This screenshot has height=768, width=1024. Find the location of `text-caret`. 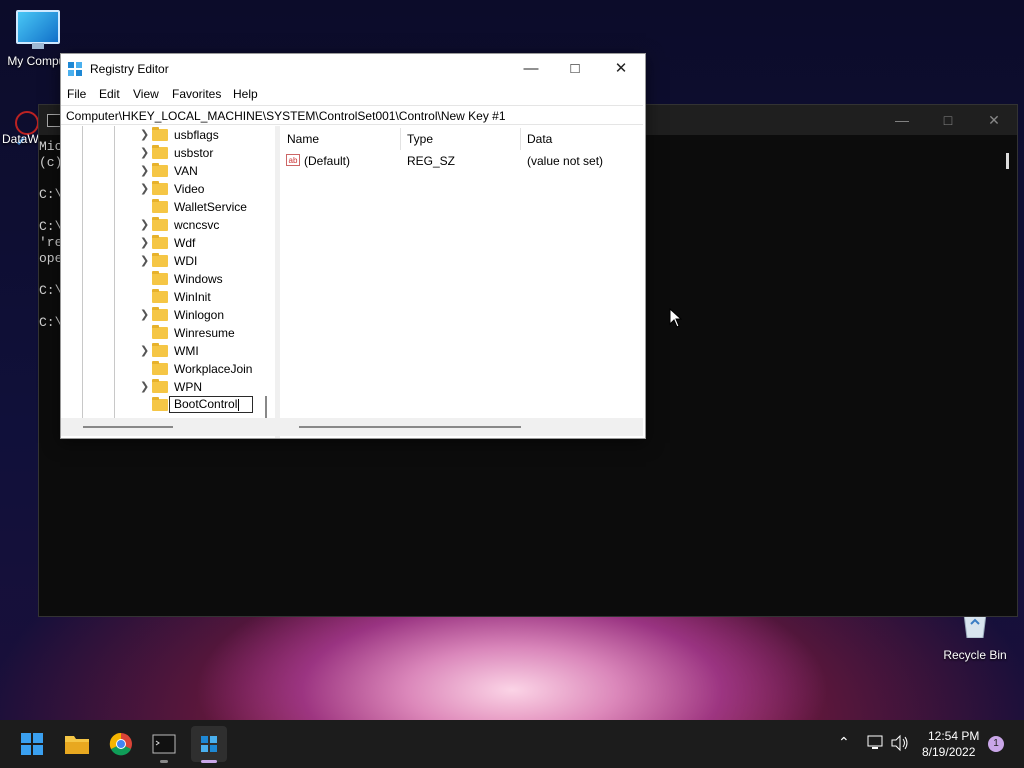

text-caret is located at coordinates (239, 404).